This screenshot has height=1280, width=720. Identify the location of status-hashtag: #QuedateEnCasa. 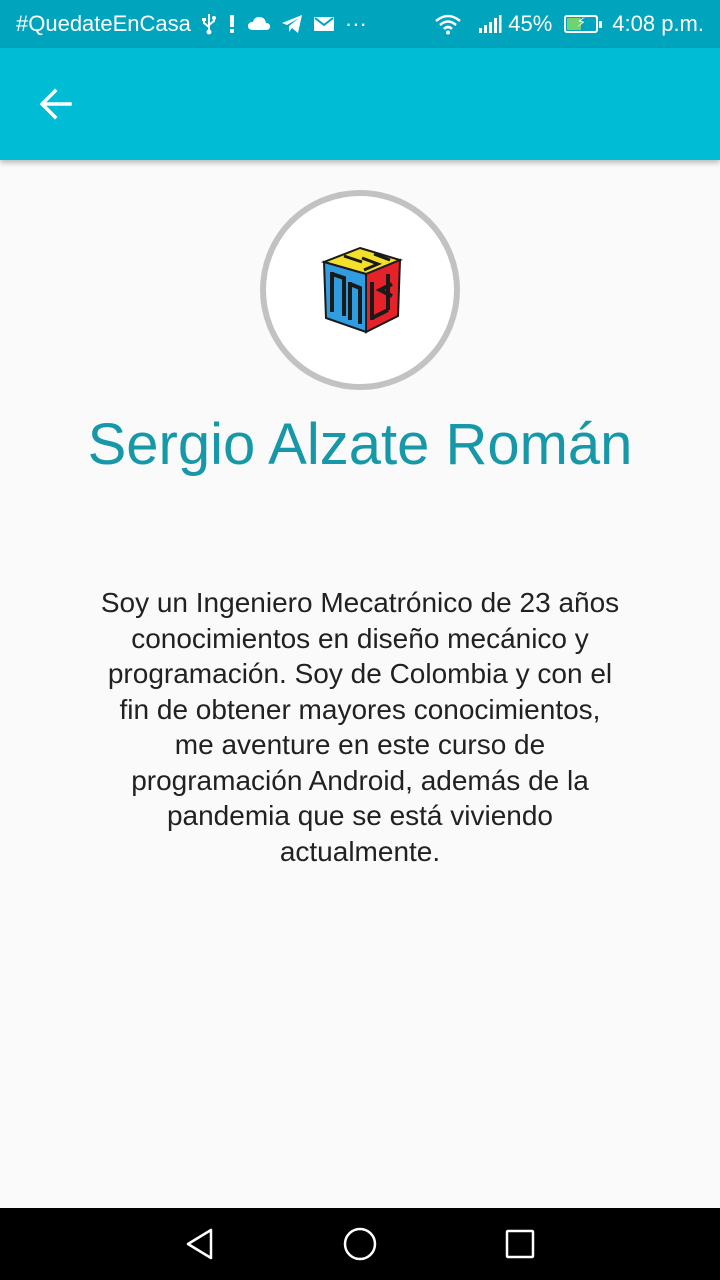
(103, 23).